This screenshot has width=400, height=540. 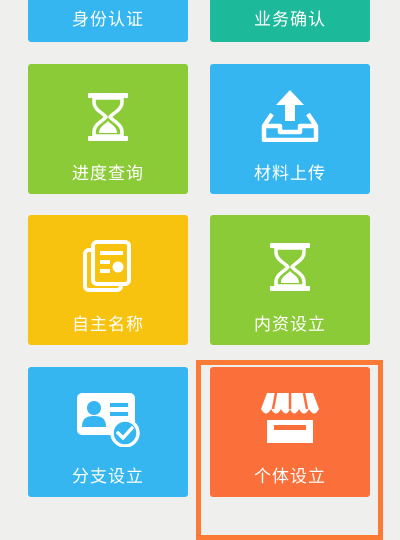 I want to click on tile-domestic-establish: 内资设立, so click(x=290, y=280).